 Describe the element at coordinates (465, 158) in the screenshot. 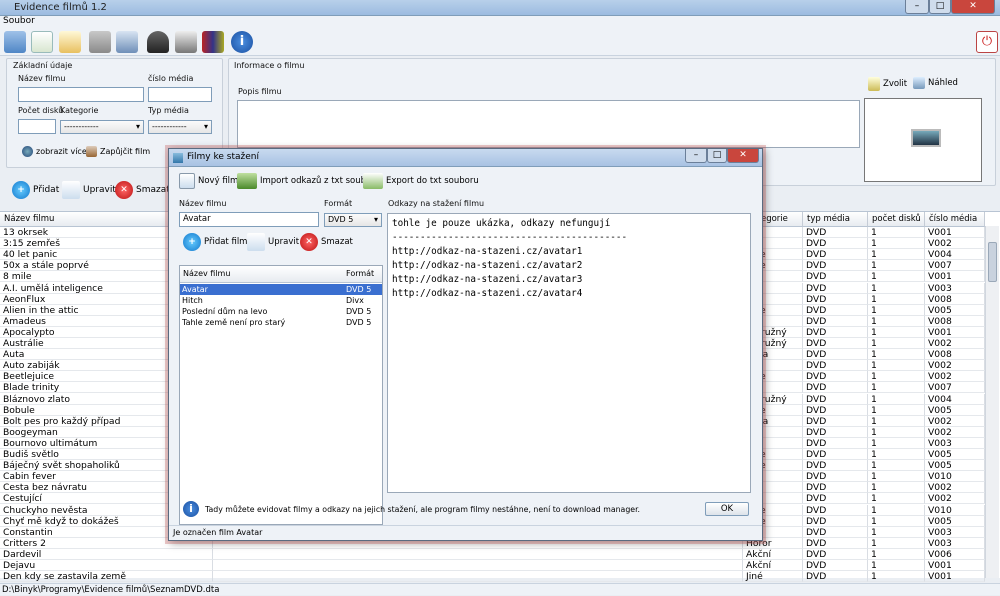

I see `dialog-title-bar: Filmy ke stažení – □ ✕` at that location.